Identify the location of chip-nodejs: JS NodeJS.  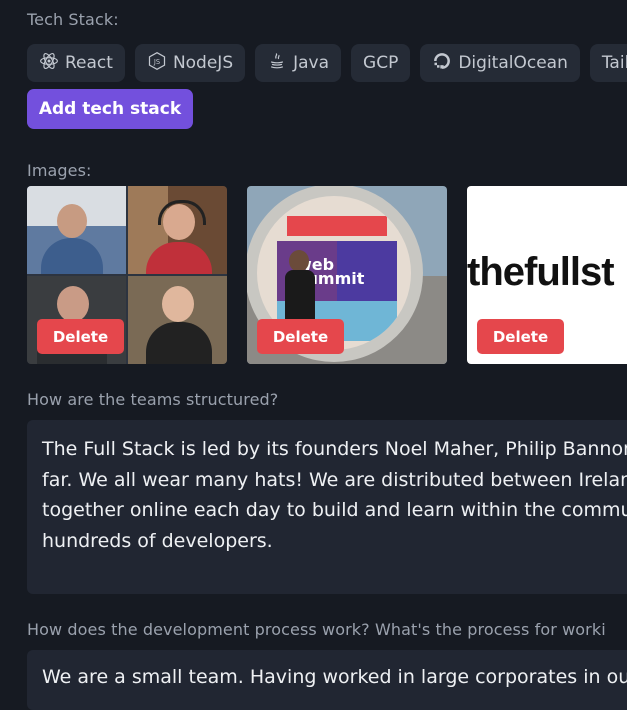
(190, 63).